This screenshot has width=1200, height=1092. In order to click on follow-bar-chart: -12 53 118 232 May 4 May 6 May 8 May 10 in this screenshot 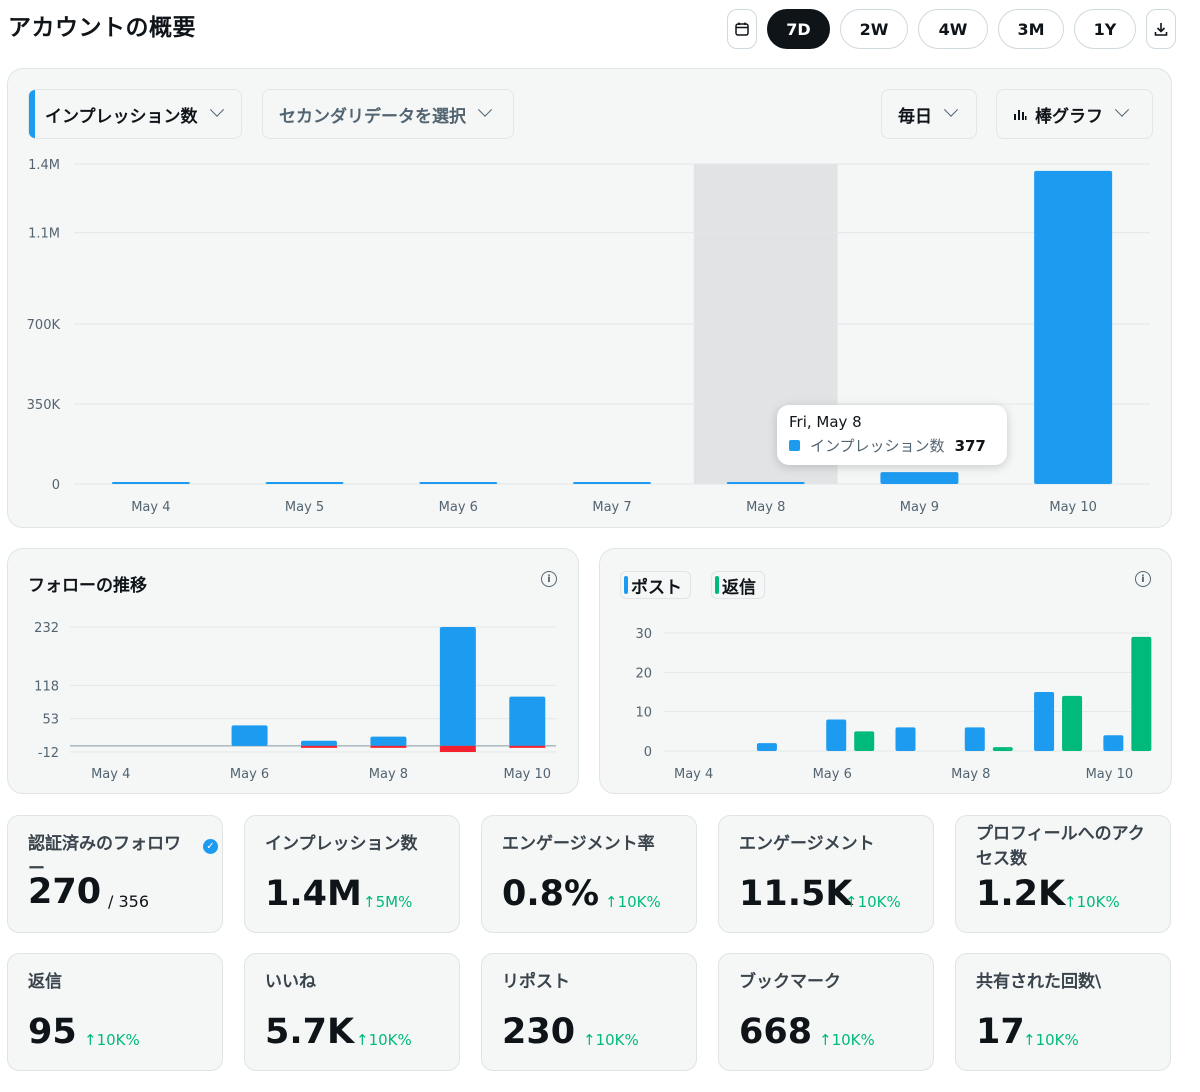, I will do `click(293, 671)`.